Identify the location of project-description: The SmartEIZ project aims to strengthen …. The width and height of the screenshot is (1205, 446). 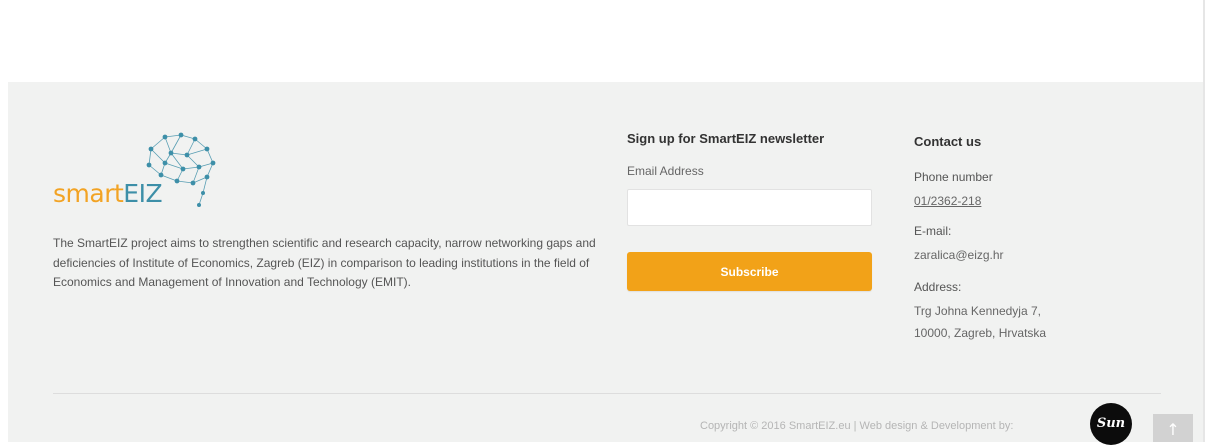
(324, 262).